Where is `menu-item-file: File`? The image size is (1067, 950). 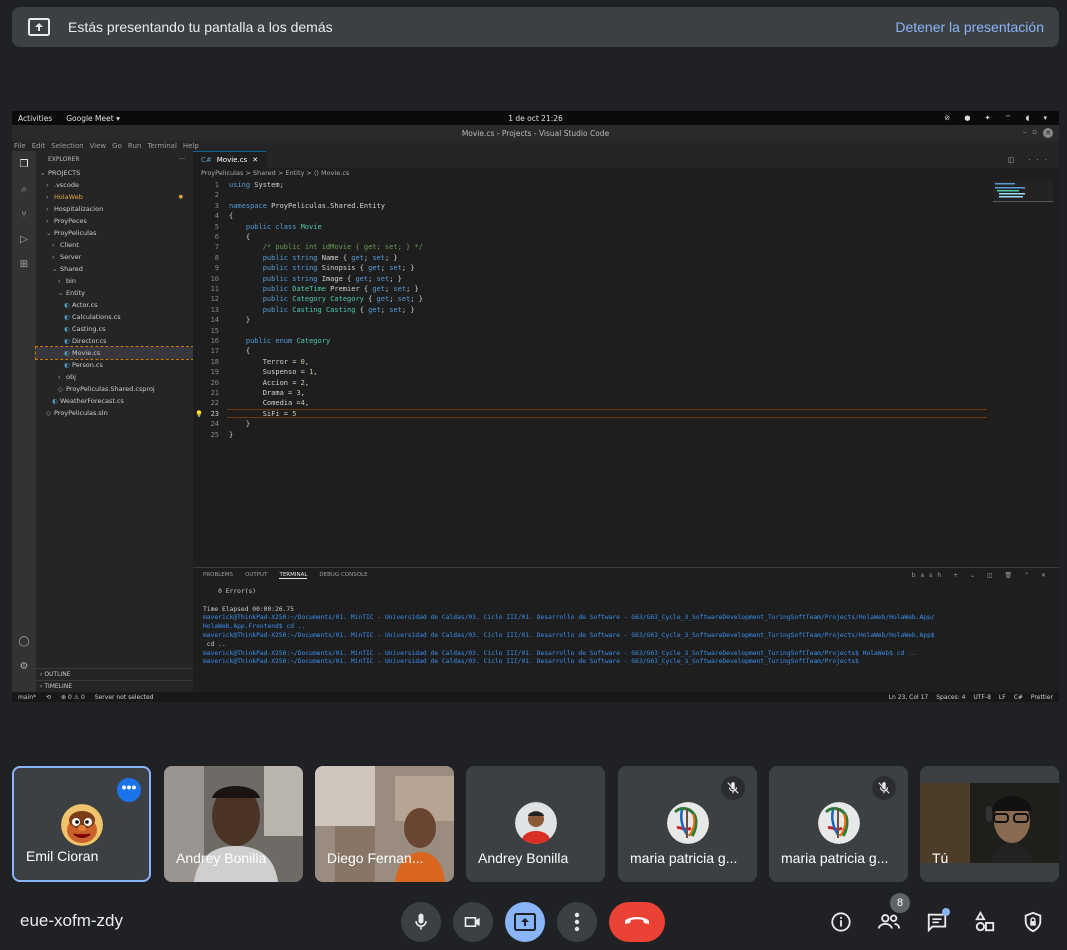 menu-item-file: File is located at coordinates (20, 146).